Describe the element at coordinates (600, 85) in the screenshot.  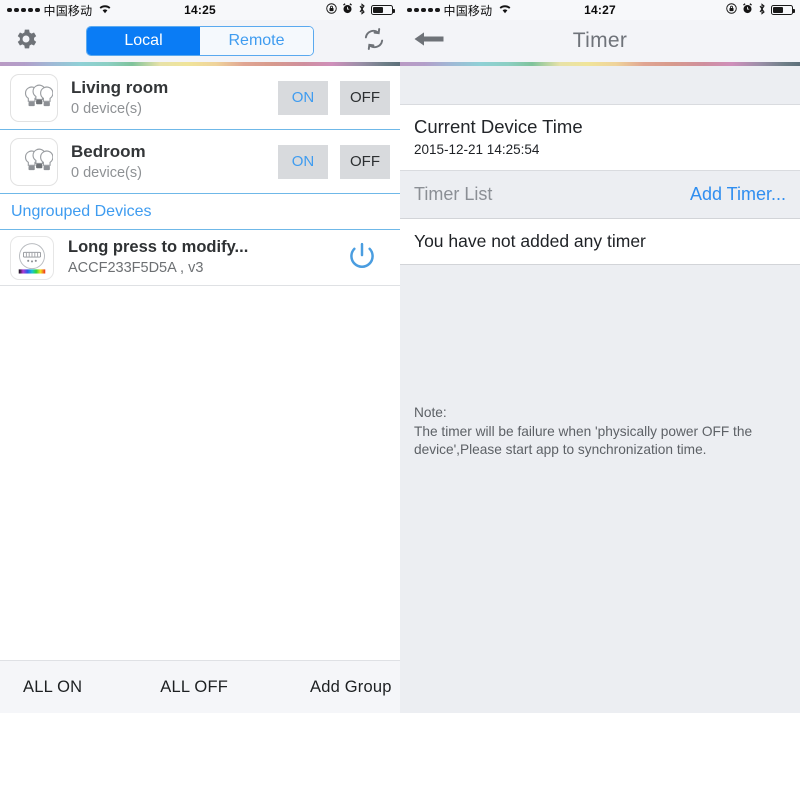
I see `right-top-gap` at that location.